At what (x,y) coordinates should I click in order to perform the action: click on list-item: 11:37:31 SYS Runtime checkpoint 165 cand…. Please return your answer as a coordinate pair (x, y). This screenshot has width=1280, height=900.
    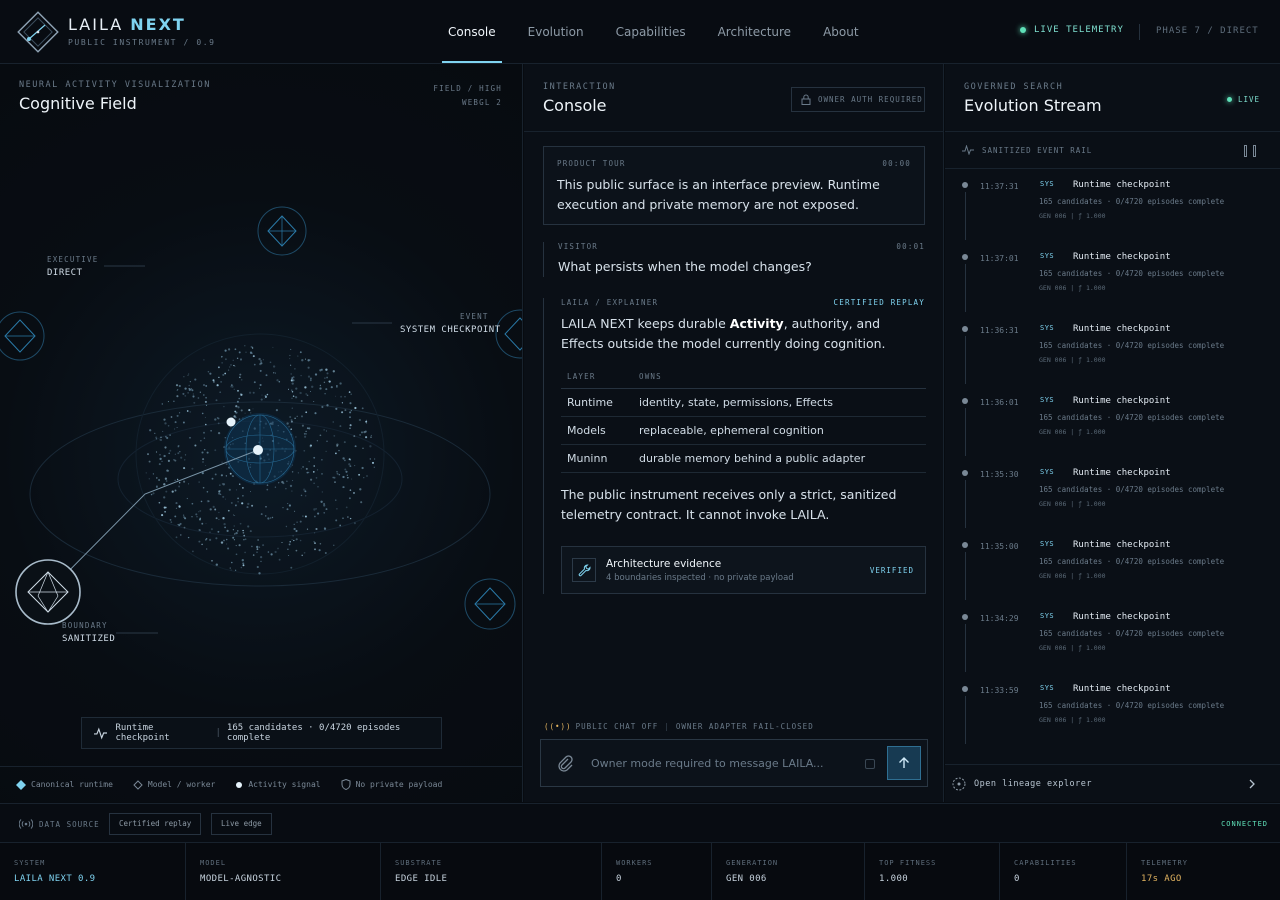
    Looking at the image, I should click on (1112, 206).